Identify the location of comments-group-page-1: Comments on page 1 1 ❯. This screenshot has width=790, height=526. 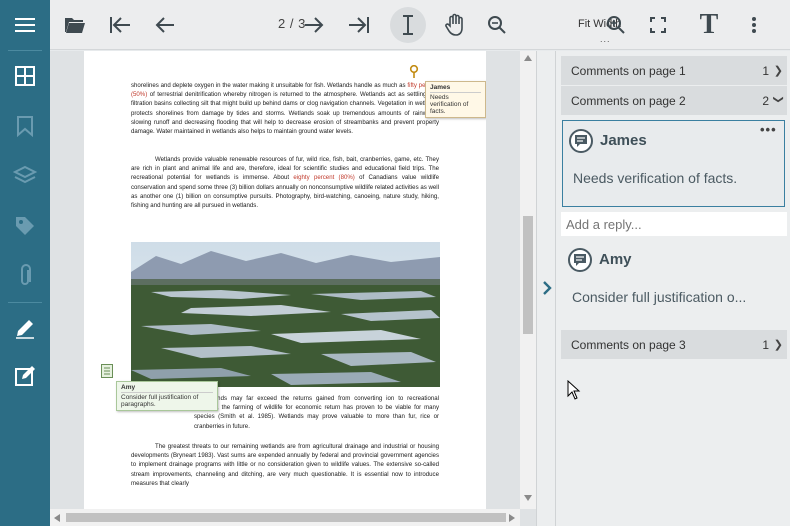
(674, 70).